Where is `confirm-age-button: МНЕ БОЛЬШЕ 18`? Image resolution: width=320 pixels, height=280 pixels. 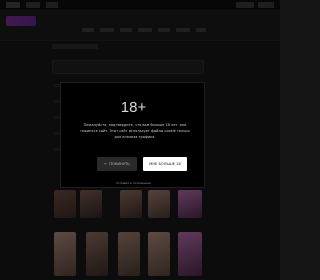 confirm-age-button: МНЕ БОЛЬШЕ 18 is located at coordinates (165, 164).